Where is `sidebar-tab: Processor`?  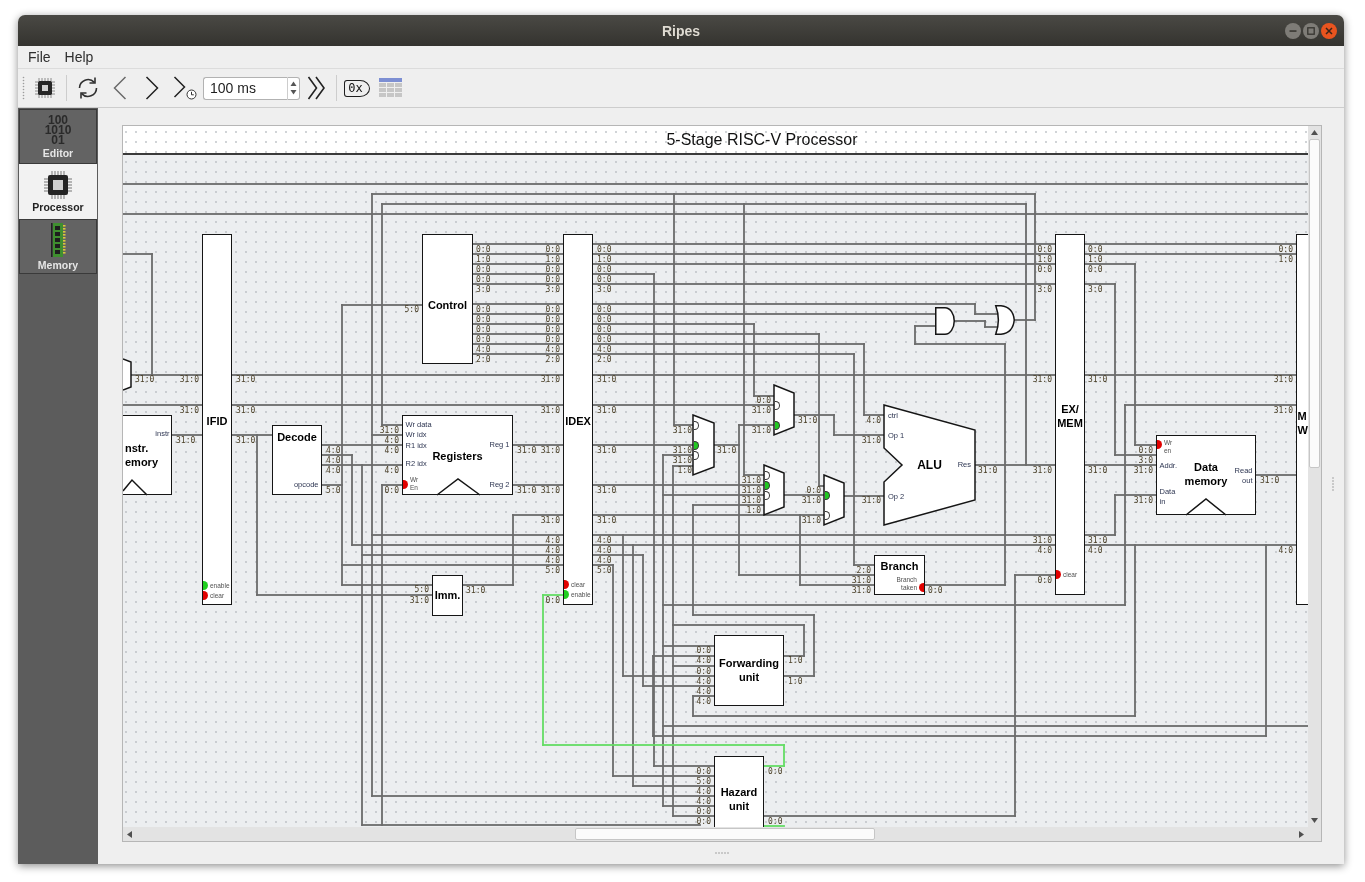 sidebar-tab: Processor is located at coordinates (58, 191).